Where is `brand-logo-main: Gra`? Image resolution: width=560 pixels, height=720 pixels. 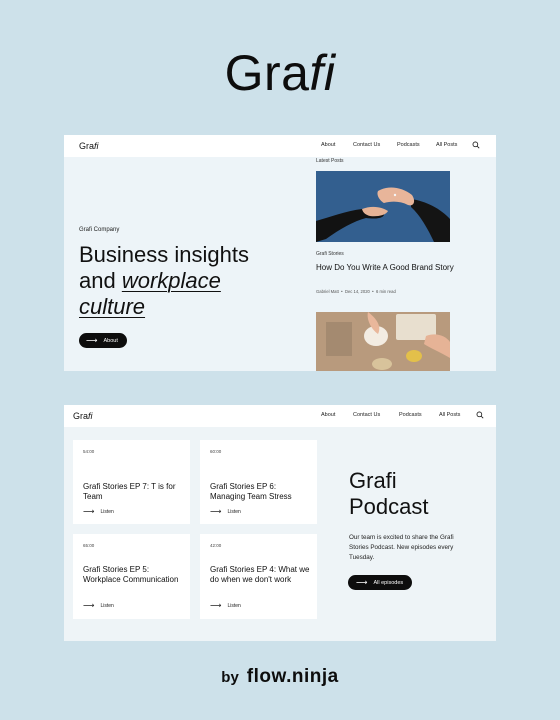 brand-logo-main: Gra is located at coordinates (267, 73).